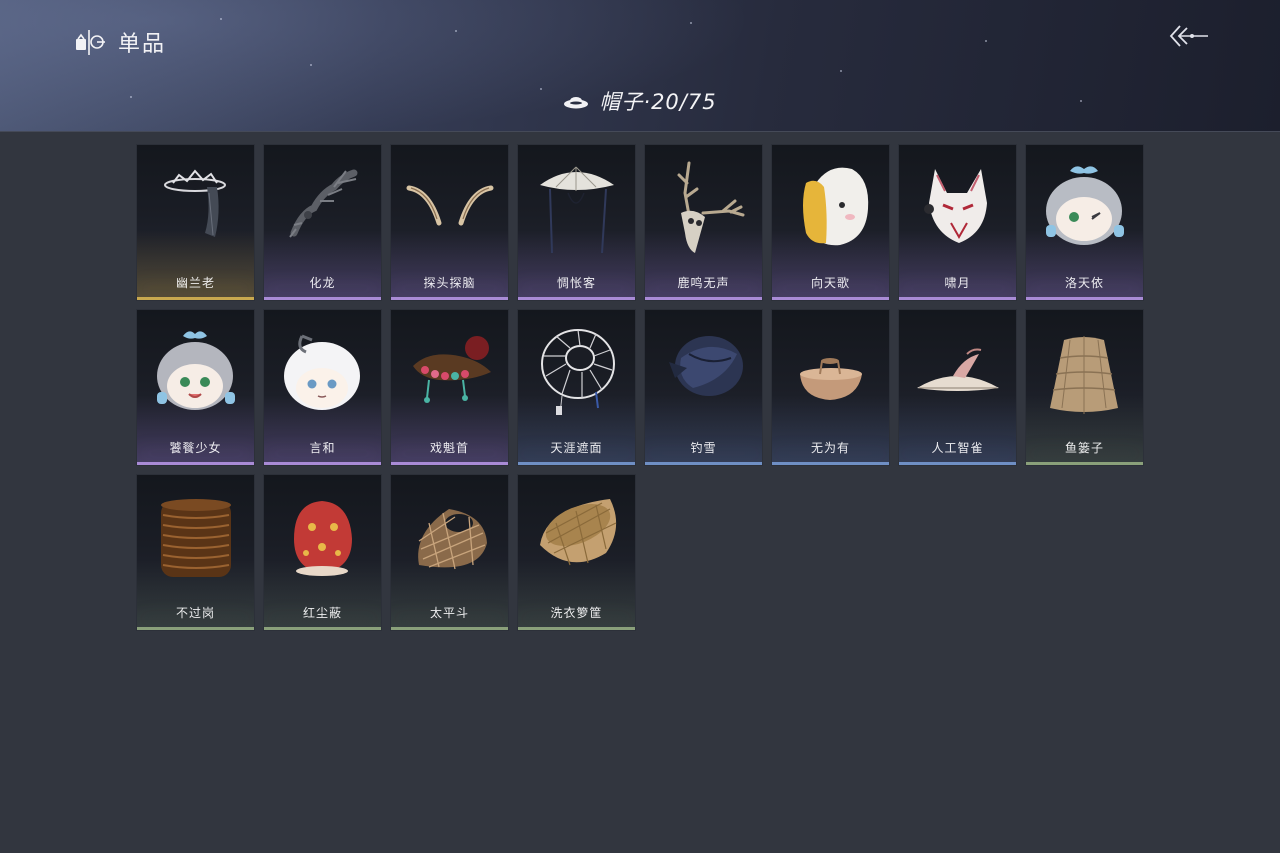 The width and height of the screenshot is (1280, 853). Describe the element at coordinates (322, 283) in the screenshot. I see `item-name: 化龙` at that location.